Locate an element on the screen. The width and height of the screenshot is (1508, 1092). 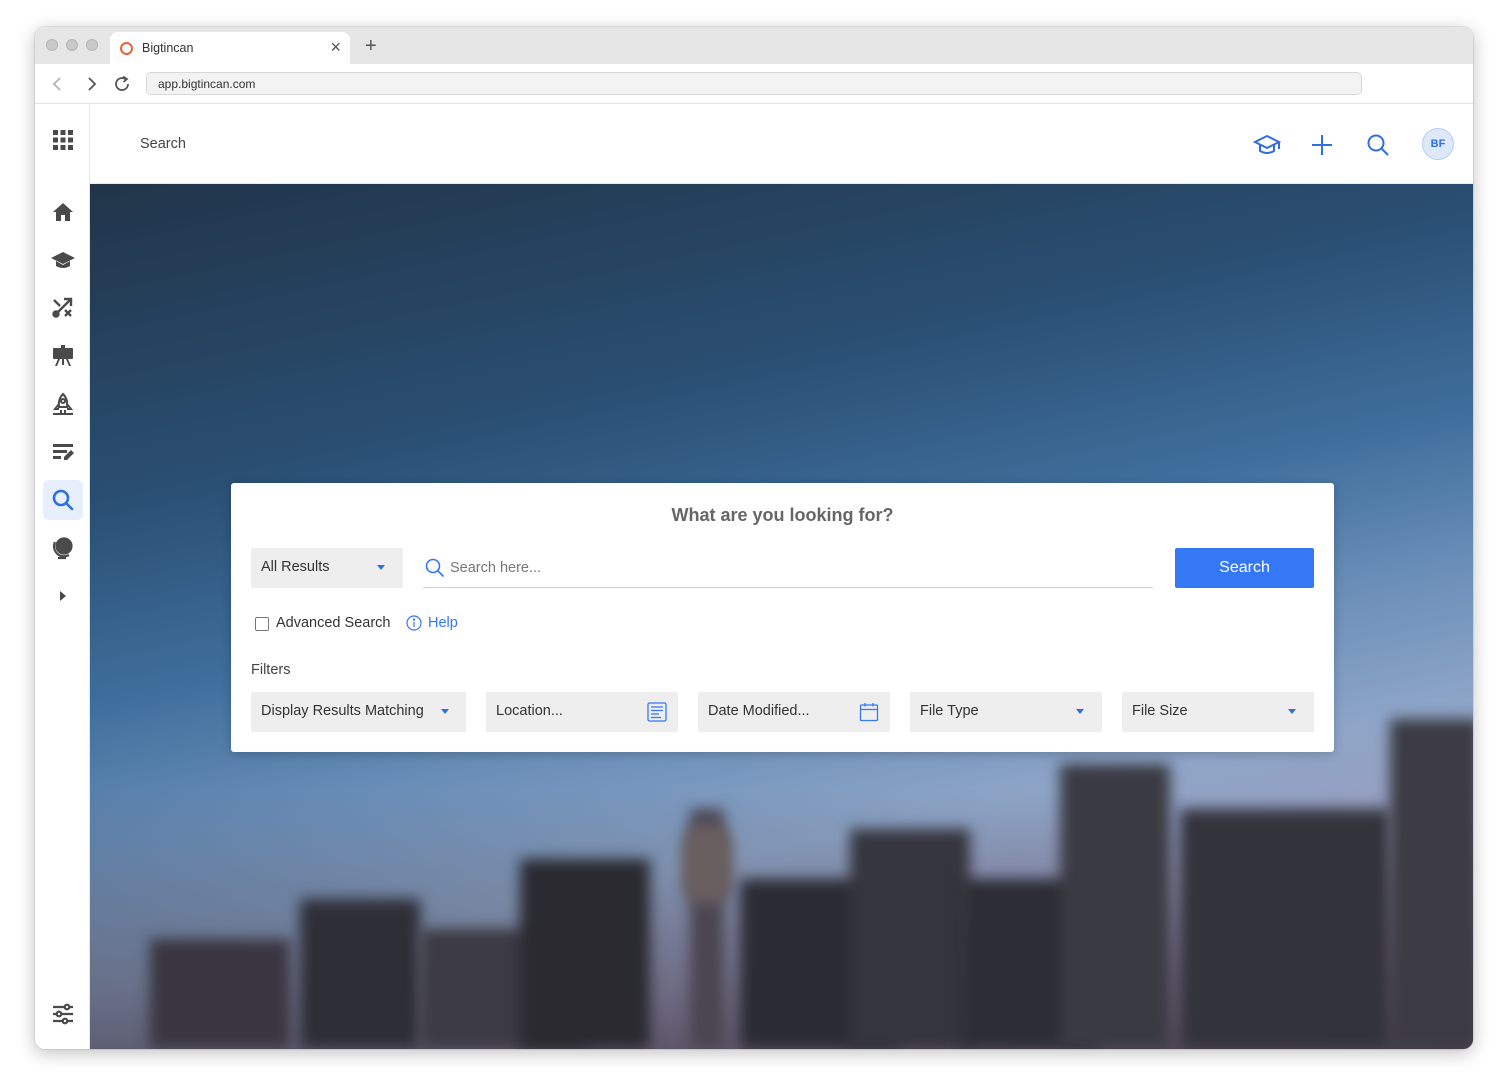
browser-tab: Bigtincan × is located at coordinates (230, 48).